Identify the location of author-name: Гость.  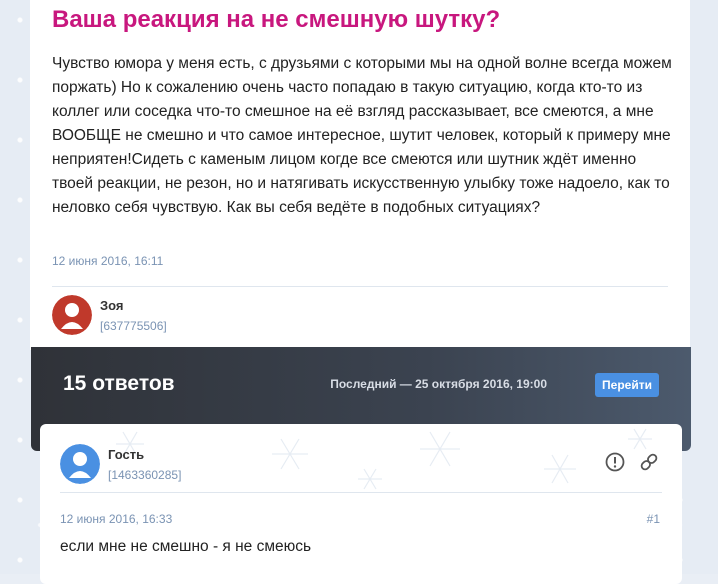
(126, 454).